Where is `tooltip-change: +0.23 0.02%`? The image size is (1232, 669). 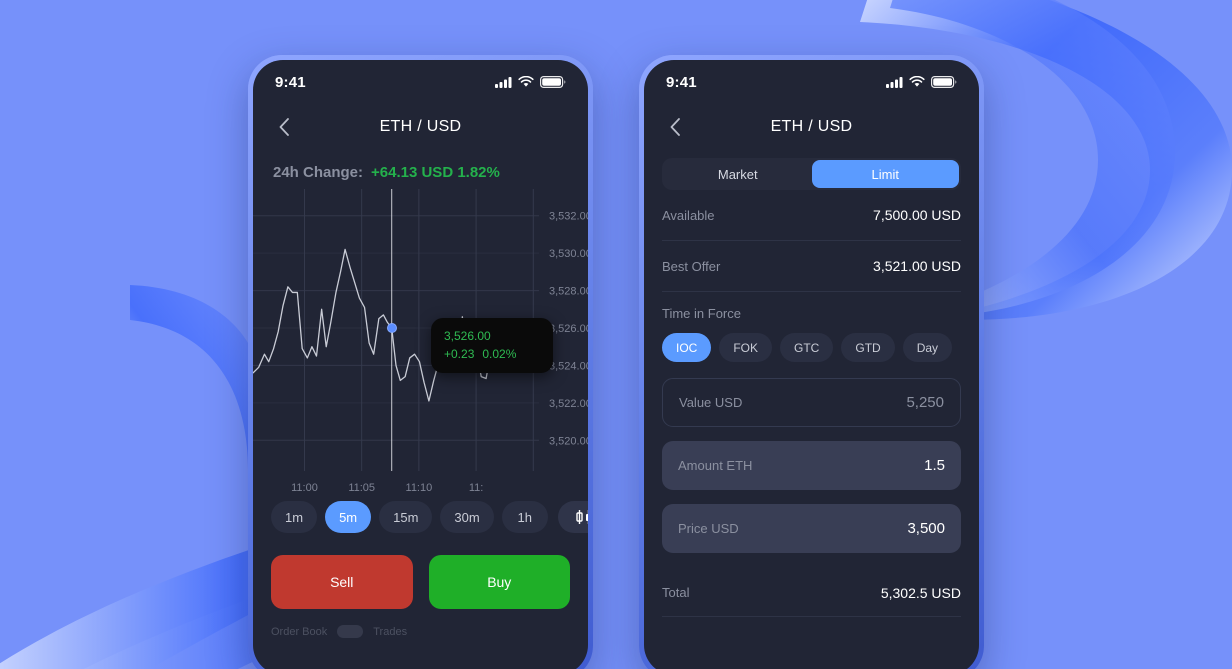
tooltip-change: +0.23 0.02% is located at coordinates (492, 354).